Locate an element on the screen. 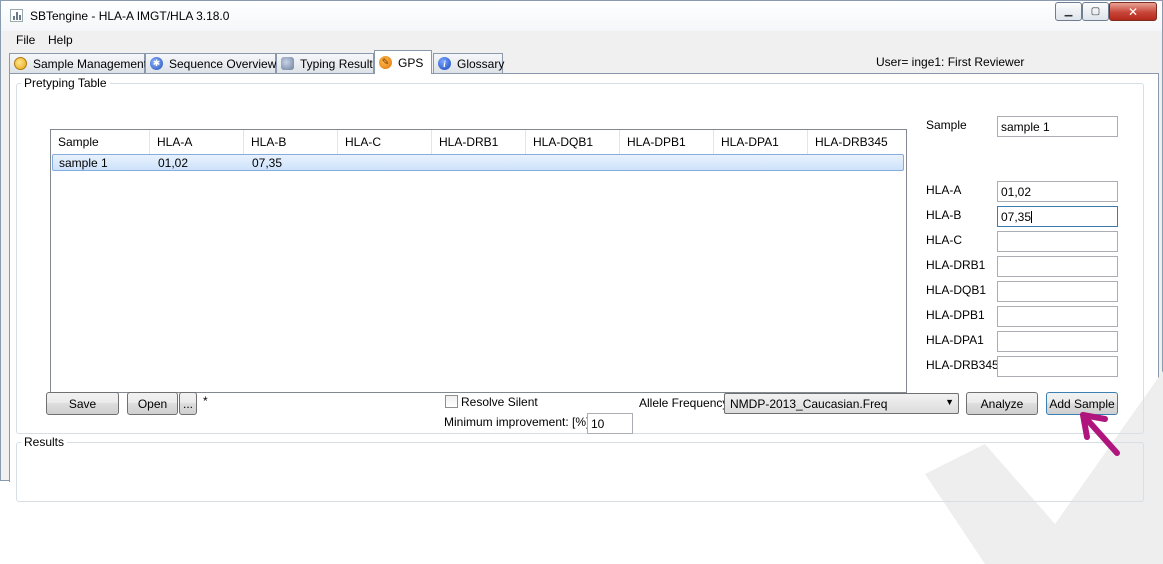  pointer-arrow-icon is located at coordinates (1100, 434).